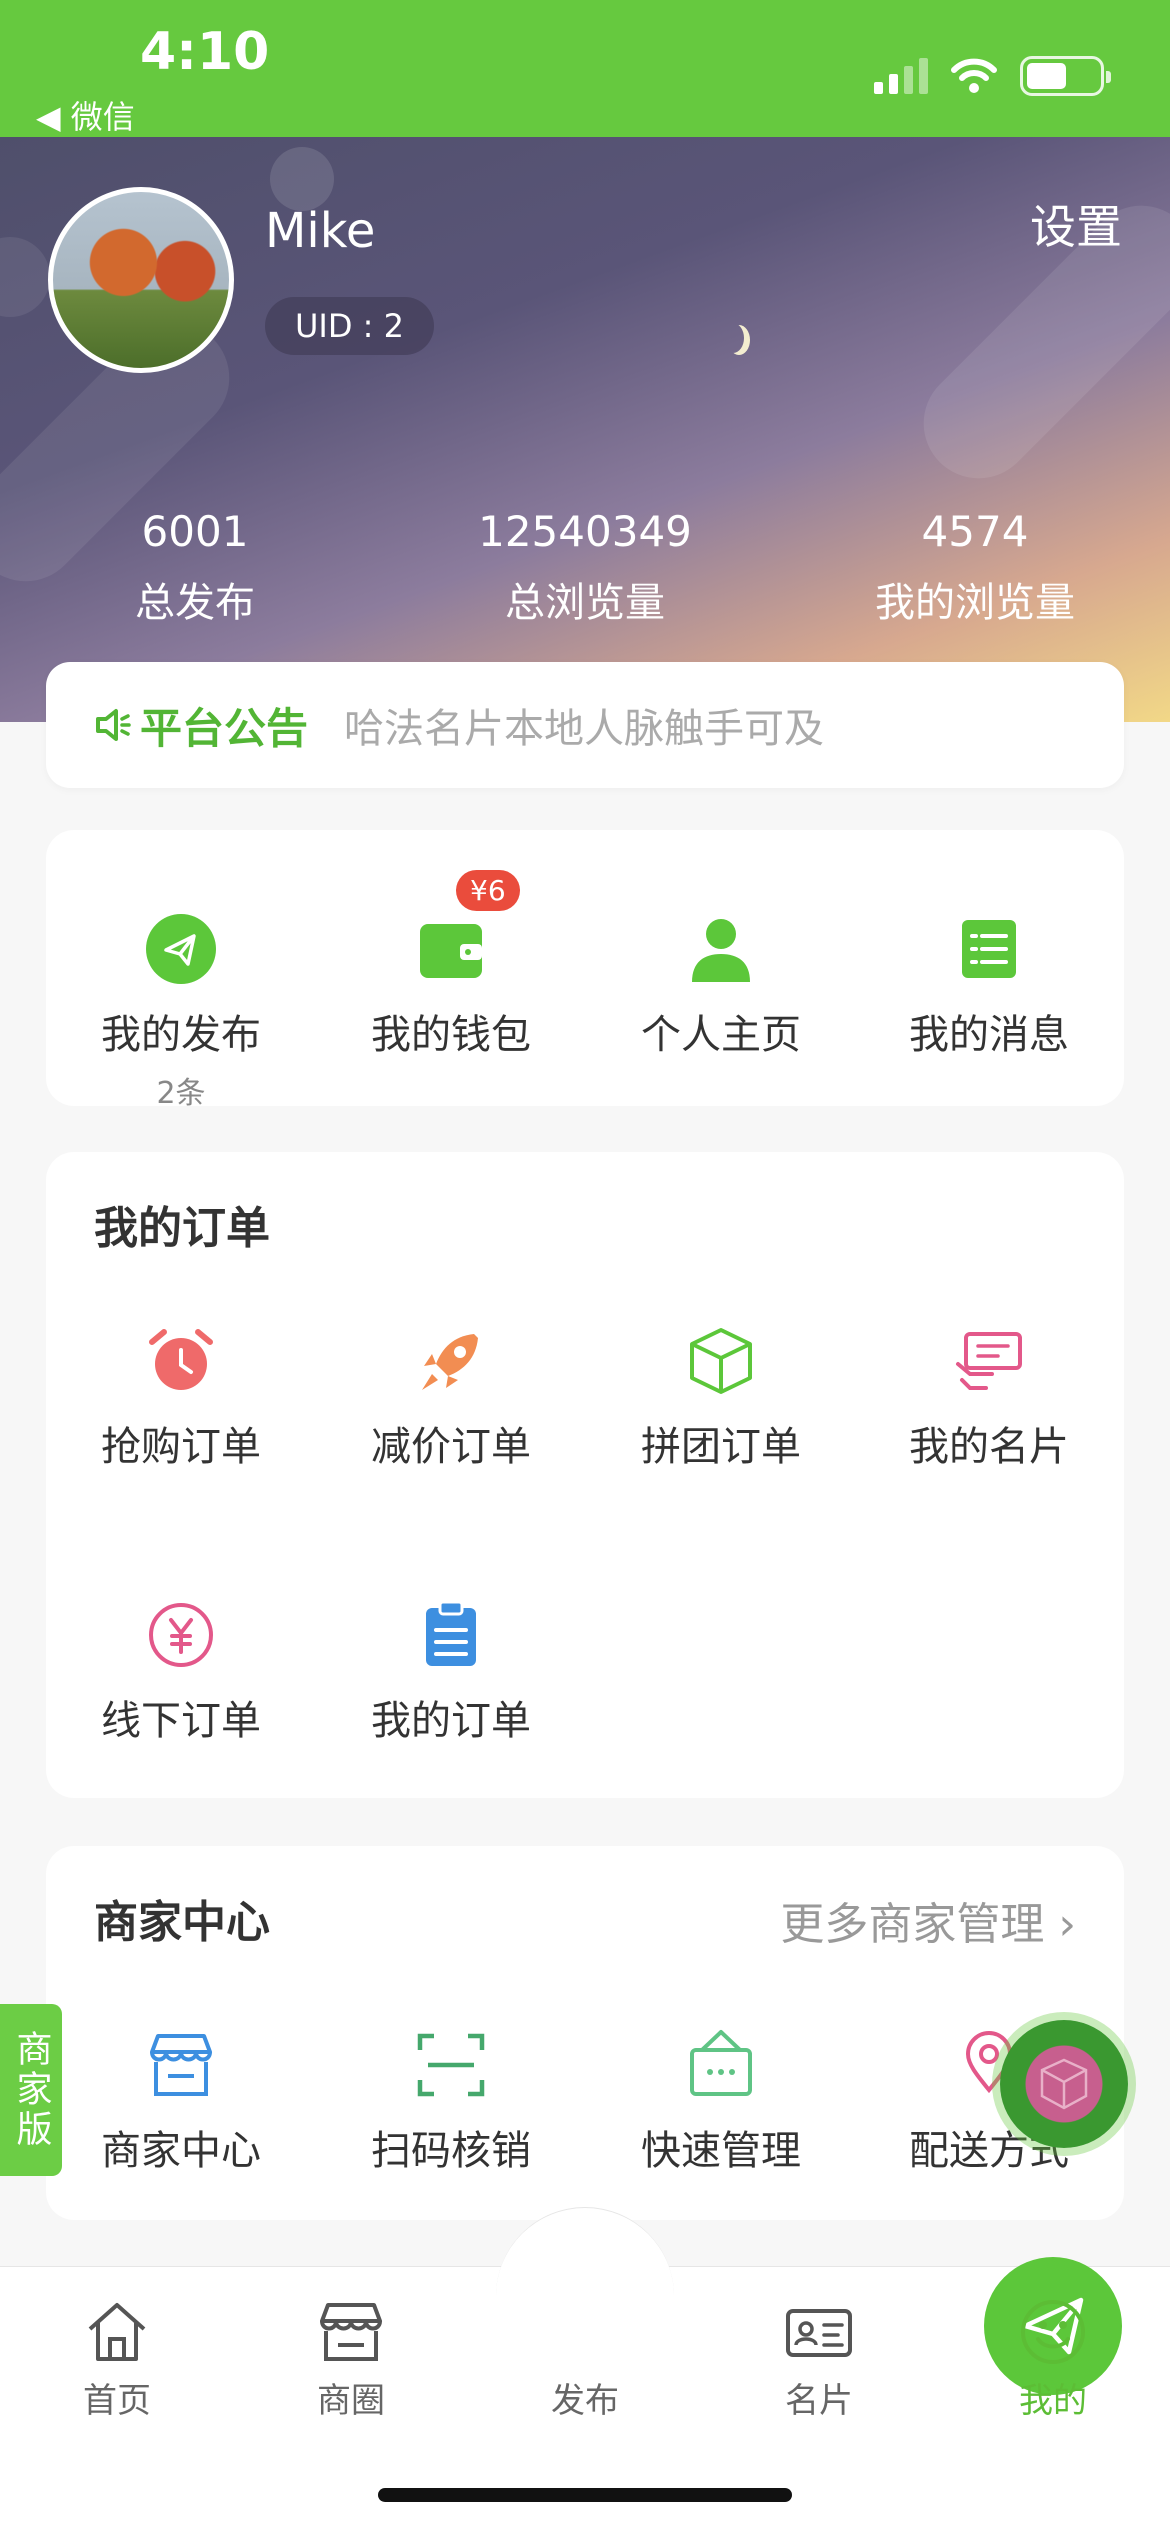 The width and height of the screenshot is (1170, 2532). Describe the element at coordinates (85, 115) in the screenshot. I see `back-to-wechat: ◀ 微信` at that location.